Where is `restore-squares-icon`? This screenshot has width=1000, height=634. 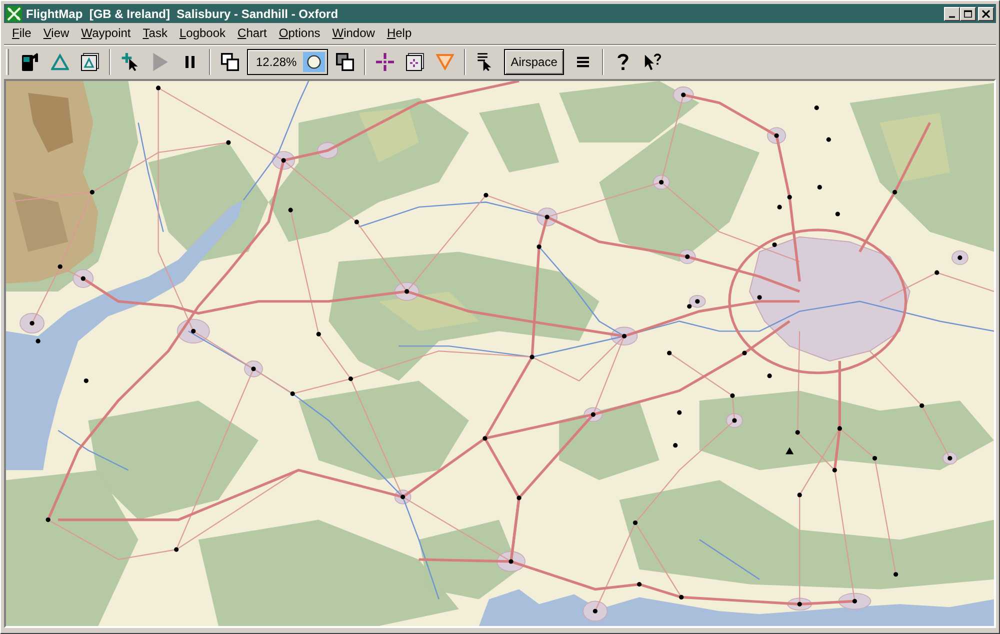
restore-squares-icon is located at coordinates (230, 62).